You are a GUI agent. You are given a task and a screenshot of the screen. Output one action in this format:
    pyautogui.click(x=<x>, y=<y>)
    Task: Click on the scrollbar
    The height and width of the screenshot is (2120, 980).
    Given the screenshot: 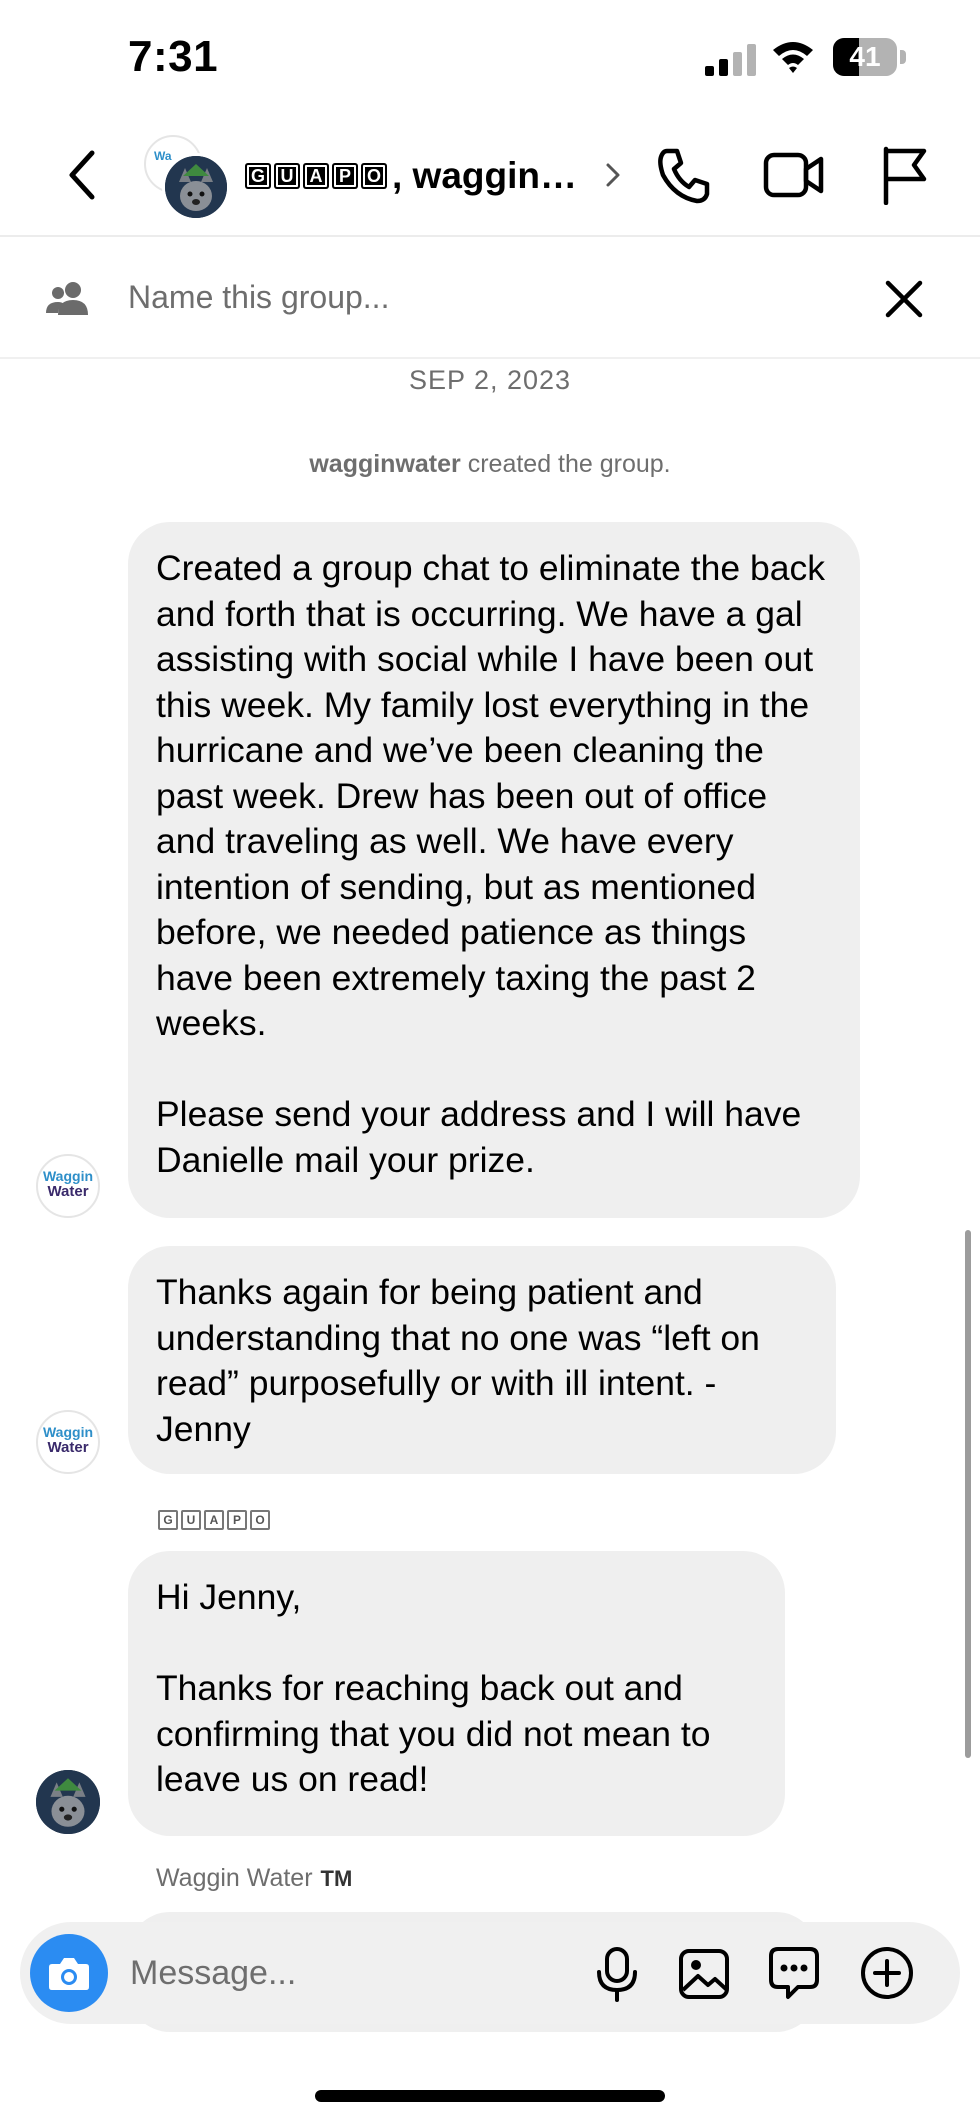 What is the action you would take?
    pyautogui.click(x=968, y=1494)
    